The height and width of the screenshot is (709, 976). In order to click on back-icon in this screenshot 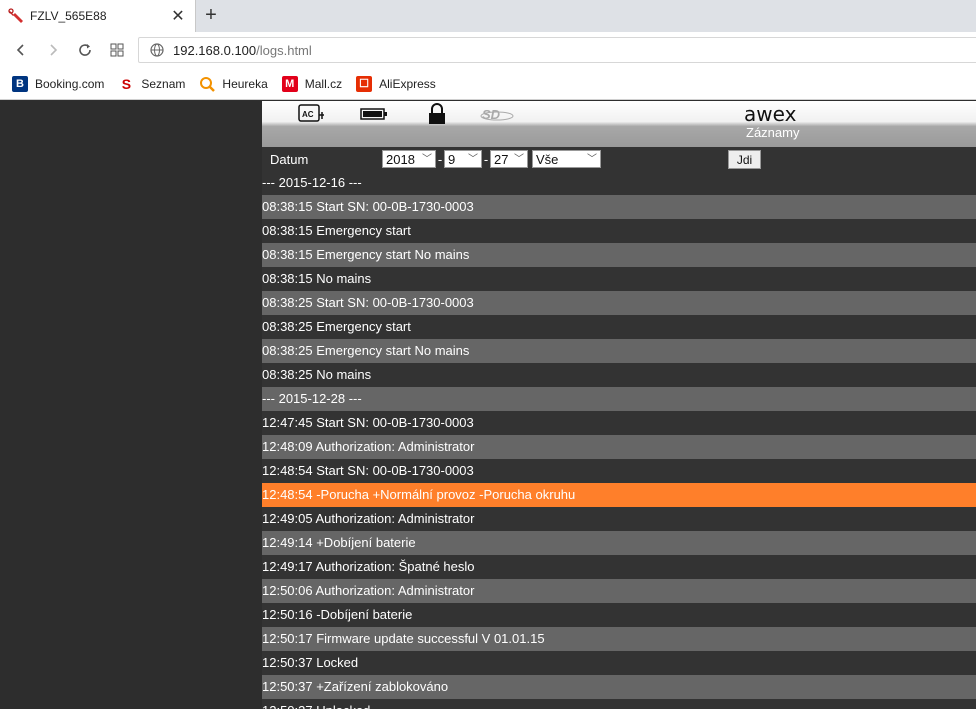, I will do `click(21, 50)`.